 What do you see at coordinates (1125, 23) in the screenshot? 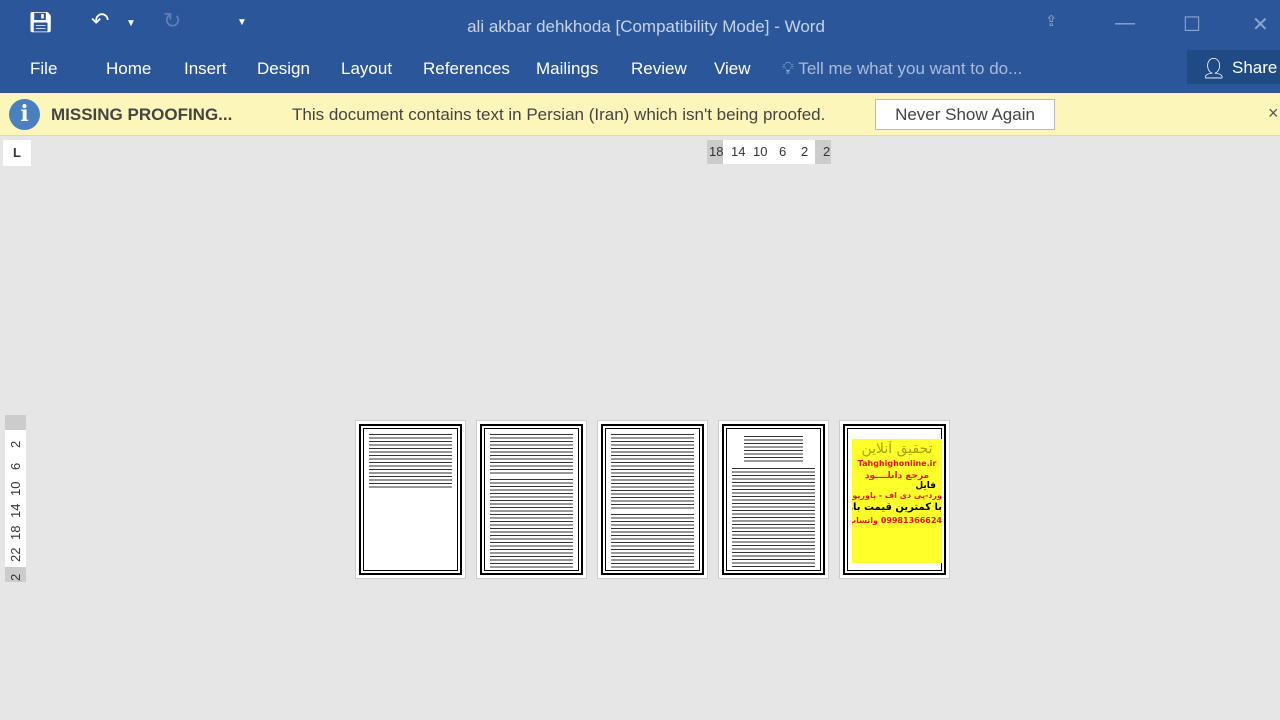
I see `minimize-icon: —` at bounding box center [1125, 23].